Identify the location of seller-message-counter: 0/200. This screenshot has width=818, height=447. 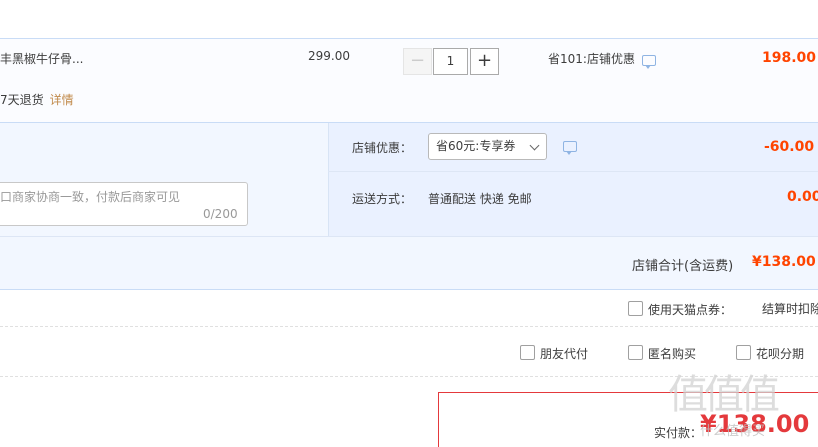
(220, 214).